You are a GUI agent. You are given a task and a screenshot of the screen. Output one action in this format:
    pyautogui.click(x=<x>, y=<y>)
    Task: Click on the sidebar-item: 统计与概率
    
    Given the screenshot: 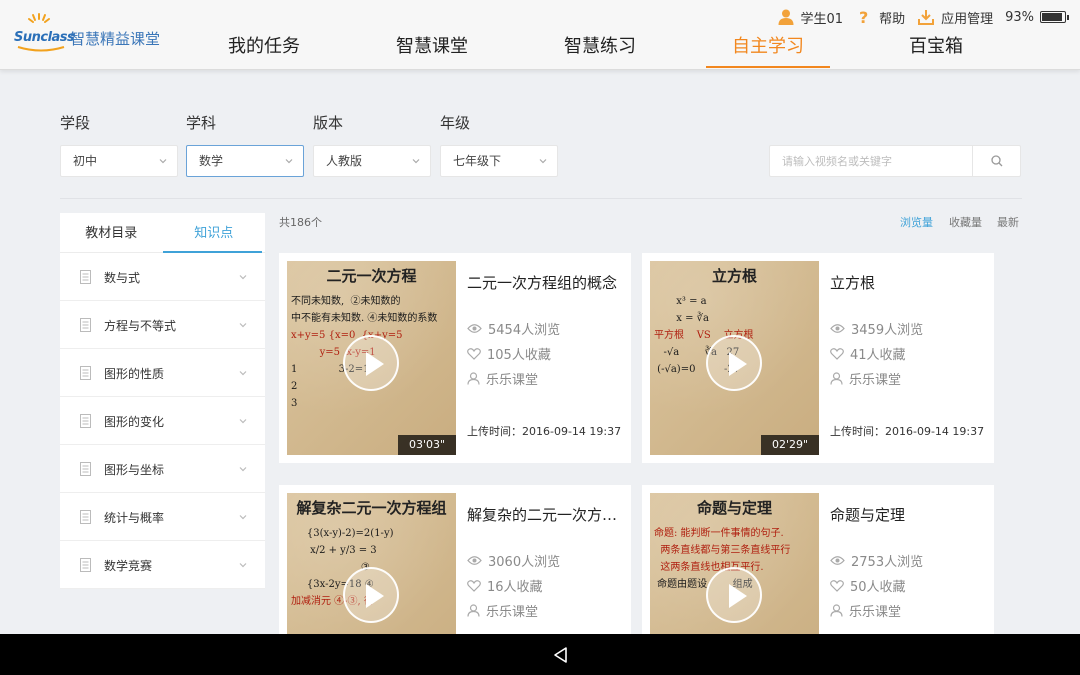 What is the action you would take?
    pyautogui.click(x=162, y=517)
    